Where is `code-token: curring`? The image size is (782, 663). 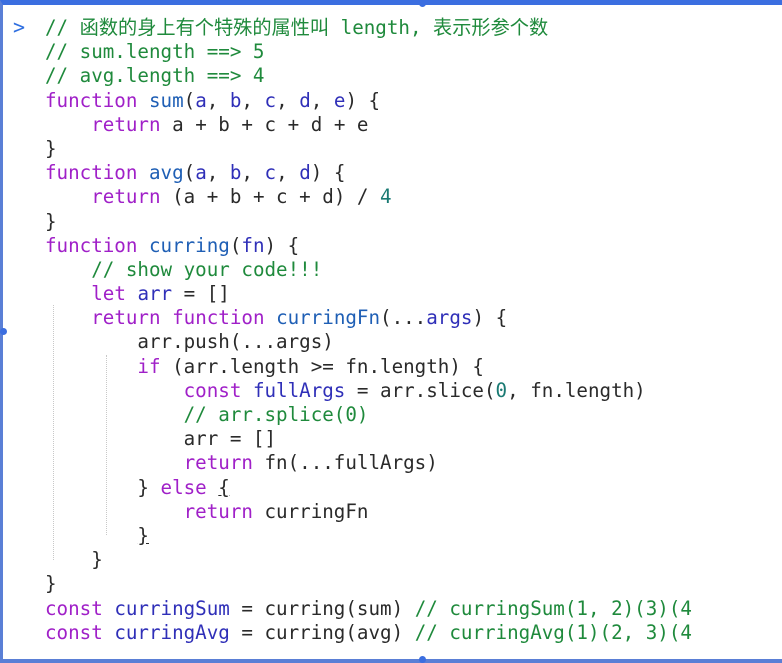
code-token: curring is located at coordinates (189, 245).